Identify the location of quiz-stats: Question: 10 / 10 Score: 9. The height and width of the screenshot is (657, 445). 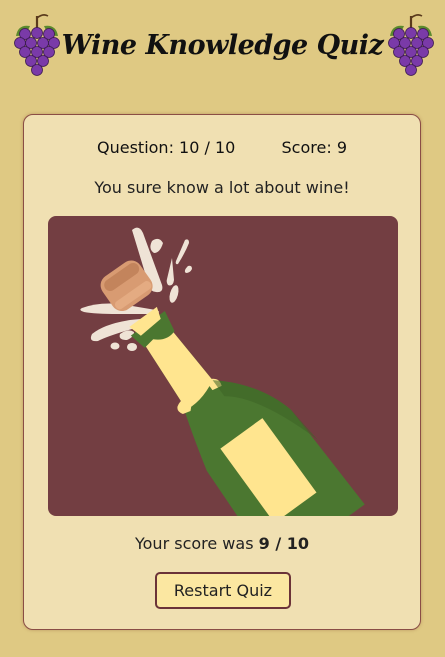
(222, 147).